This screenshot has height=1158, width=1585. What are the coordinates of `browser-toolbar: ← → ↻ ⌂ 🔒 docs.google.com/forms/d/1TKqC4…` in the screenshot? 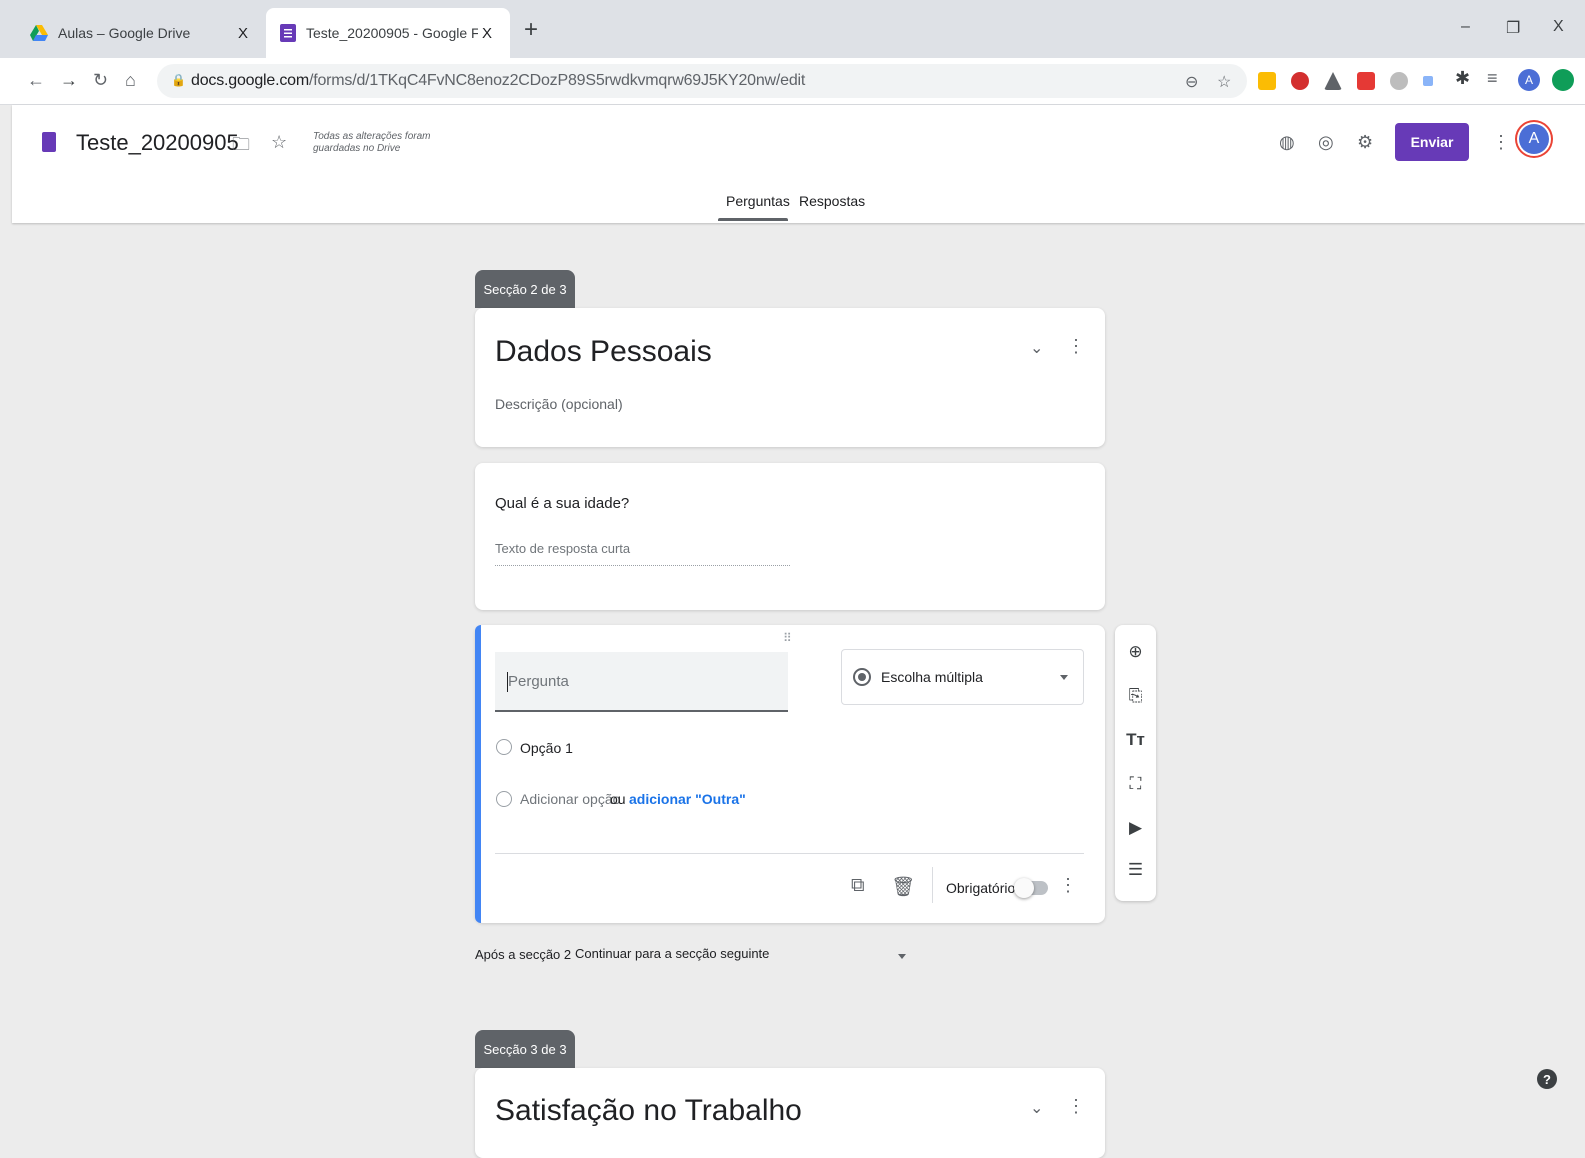 It's located at (792, 81).